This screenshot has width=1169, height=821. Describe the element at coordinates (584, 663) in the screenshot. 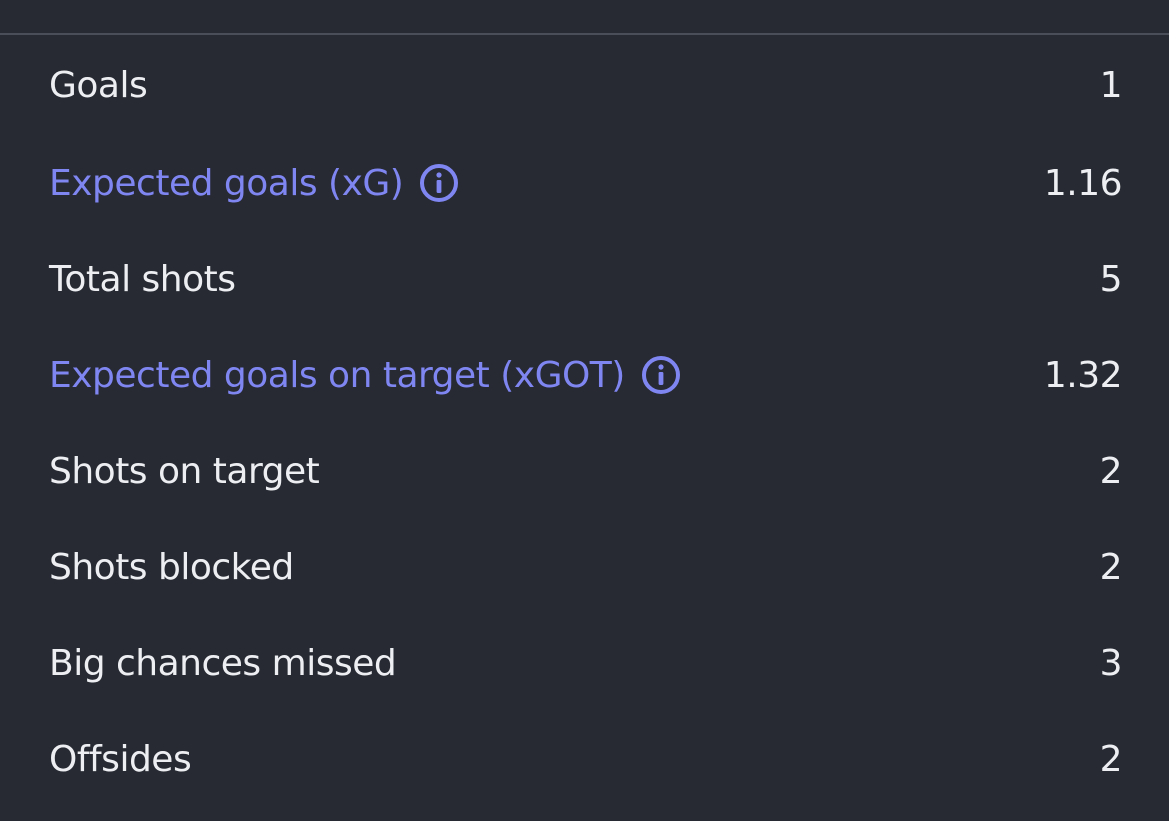

I see `stat-row-big-chances-missed: Big chances missed 3` at that location.